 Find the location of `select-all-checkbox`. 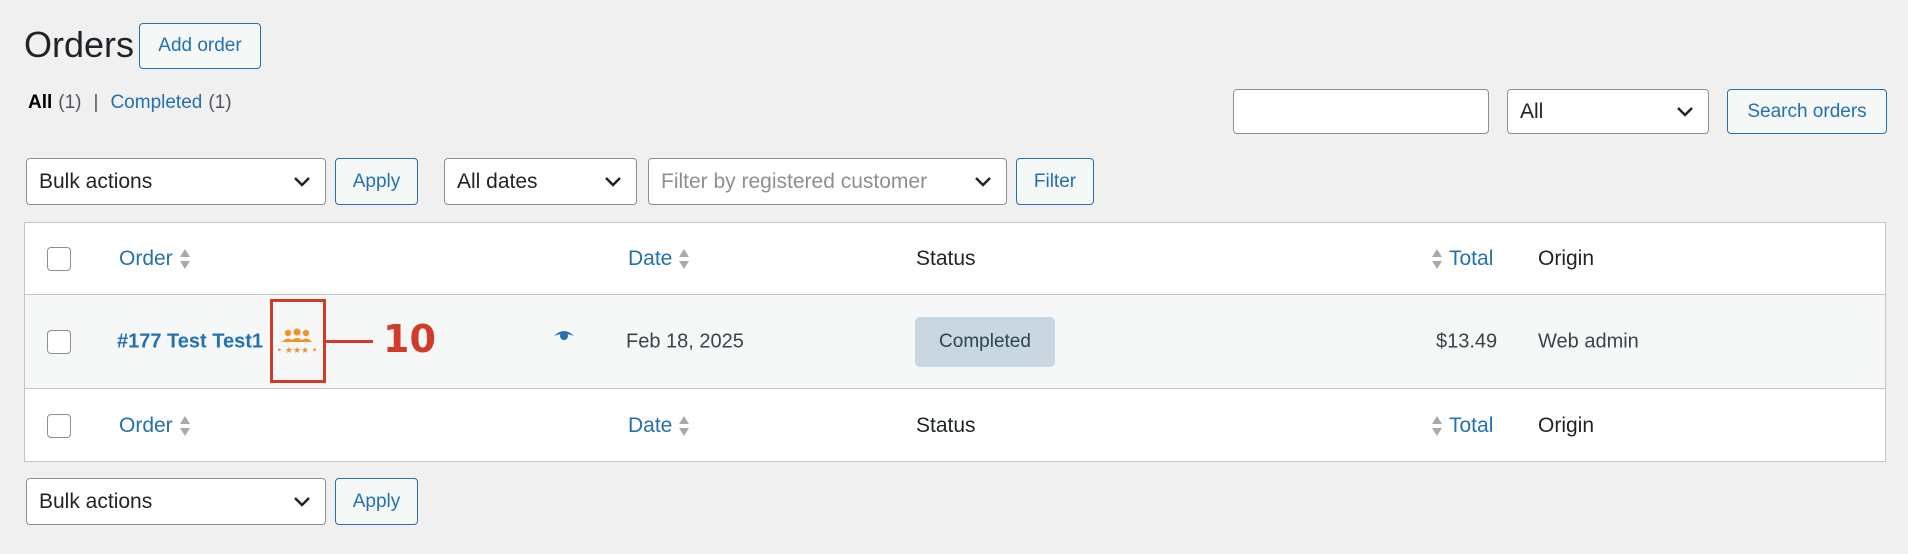

select-all-checkbox is located at coordinates (59, 258).